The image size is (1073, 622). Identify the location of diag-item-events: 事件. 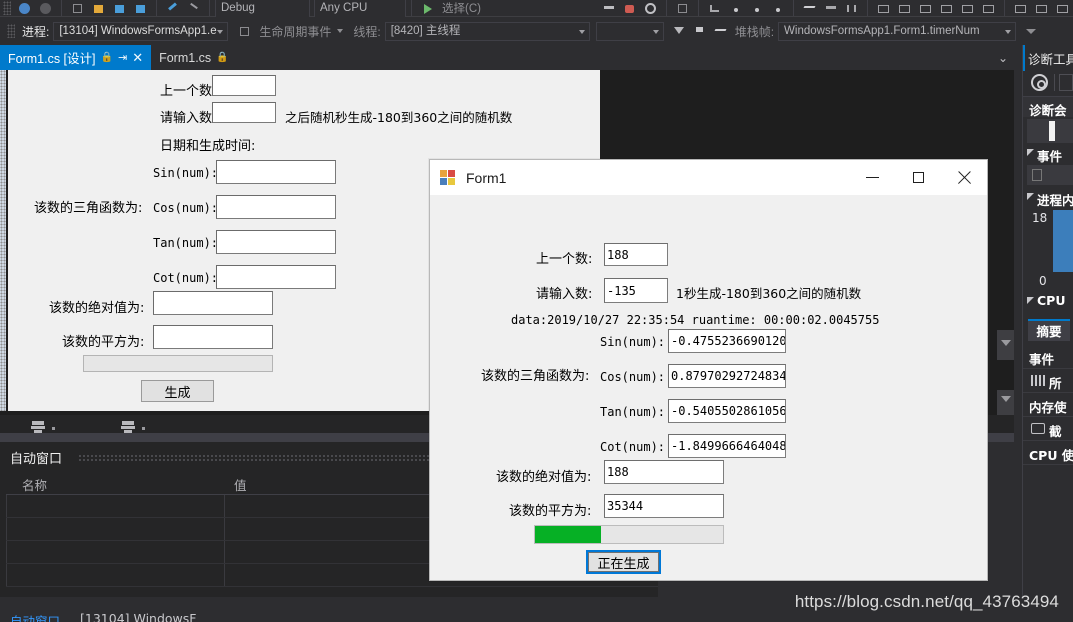
(1048, 357).